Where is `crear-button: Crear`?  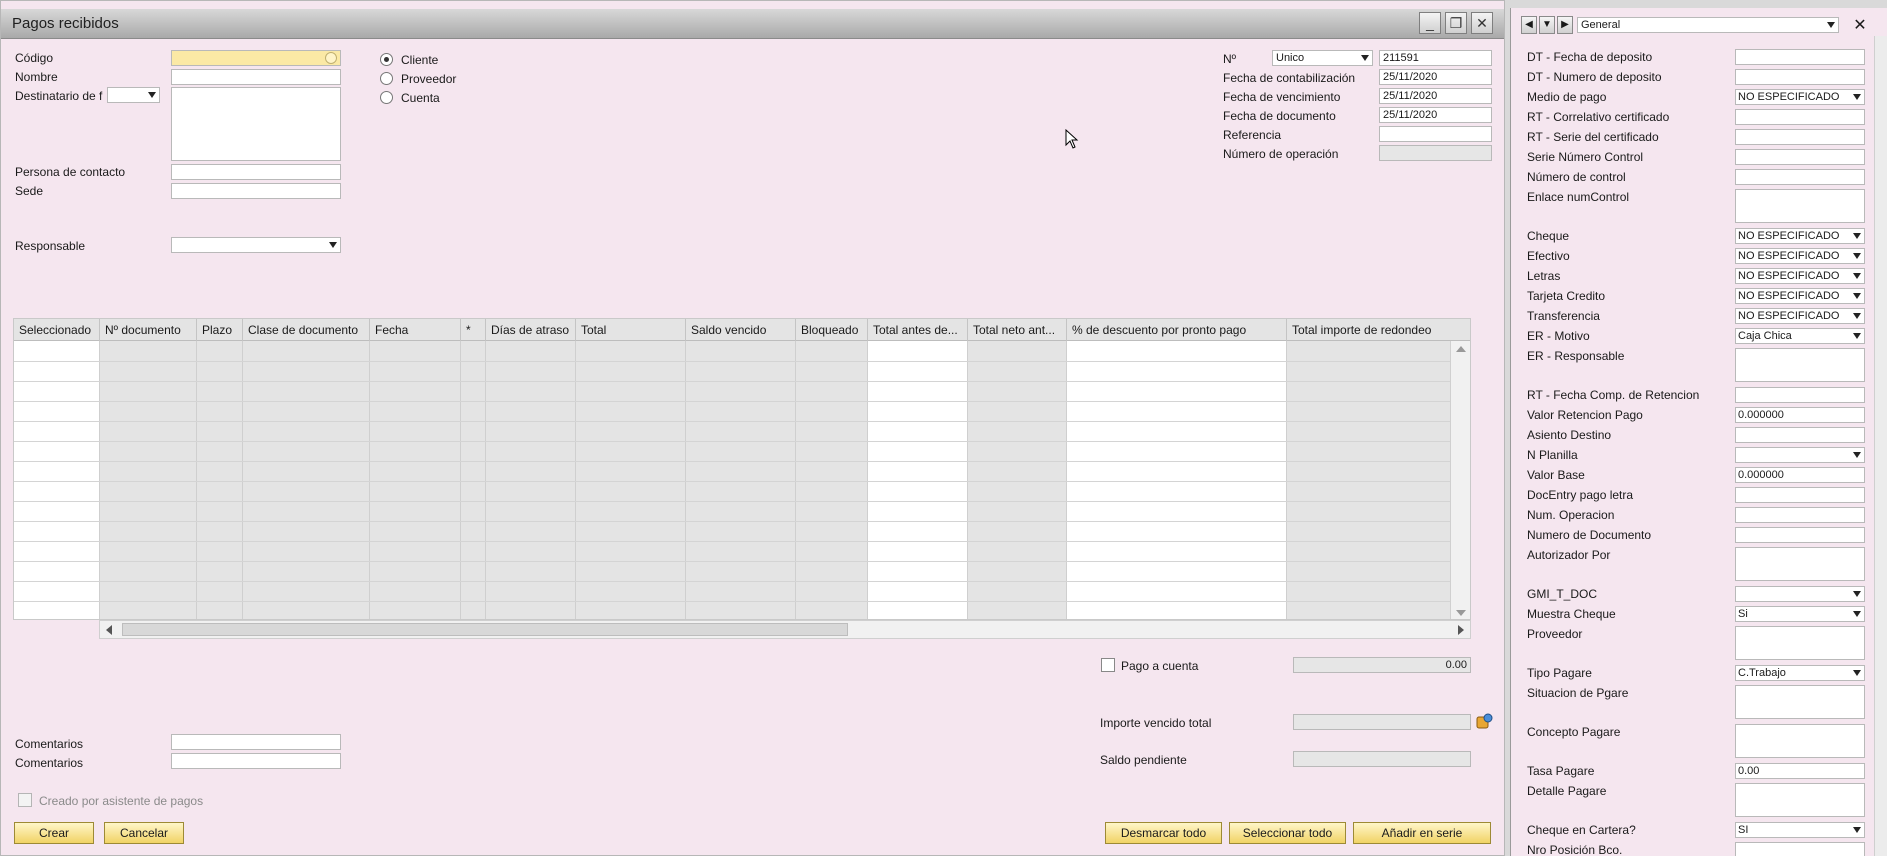 crear-button: Crear is located at coordinates (54, 833).